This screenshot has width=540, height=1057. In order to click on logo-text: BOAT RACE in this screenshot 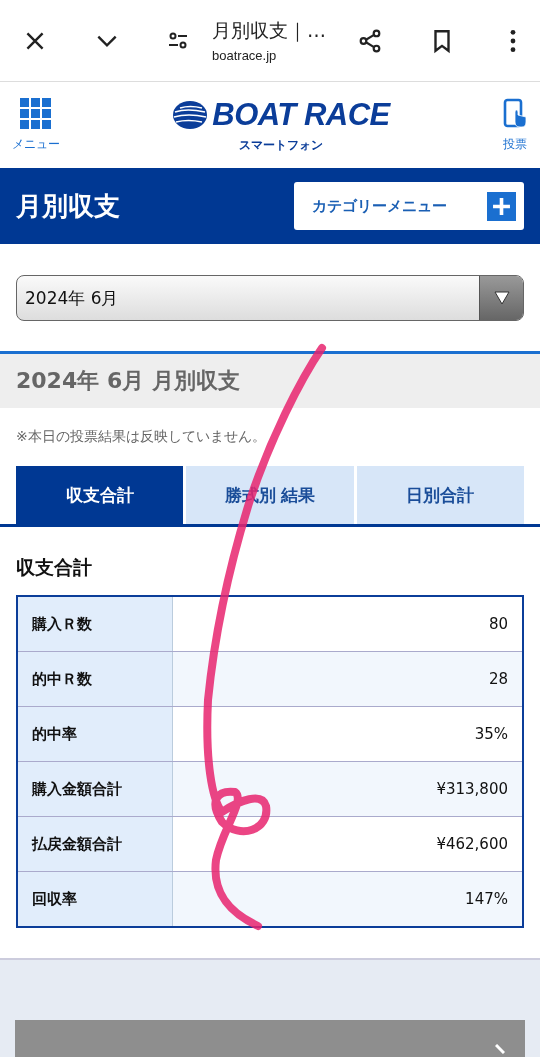, I will do `click(301, 114)`.